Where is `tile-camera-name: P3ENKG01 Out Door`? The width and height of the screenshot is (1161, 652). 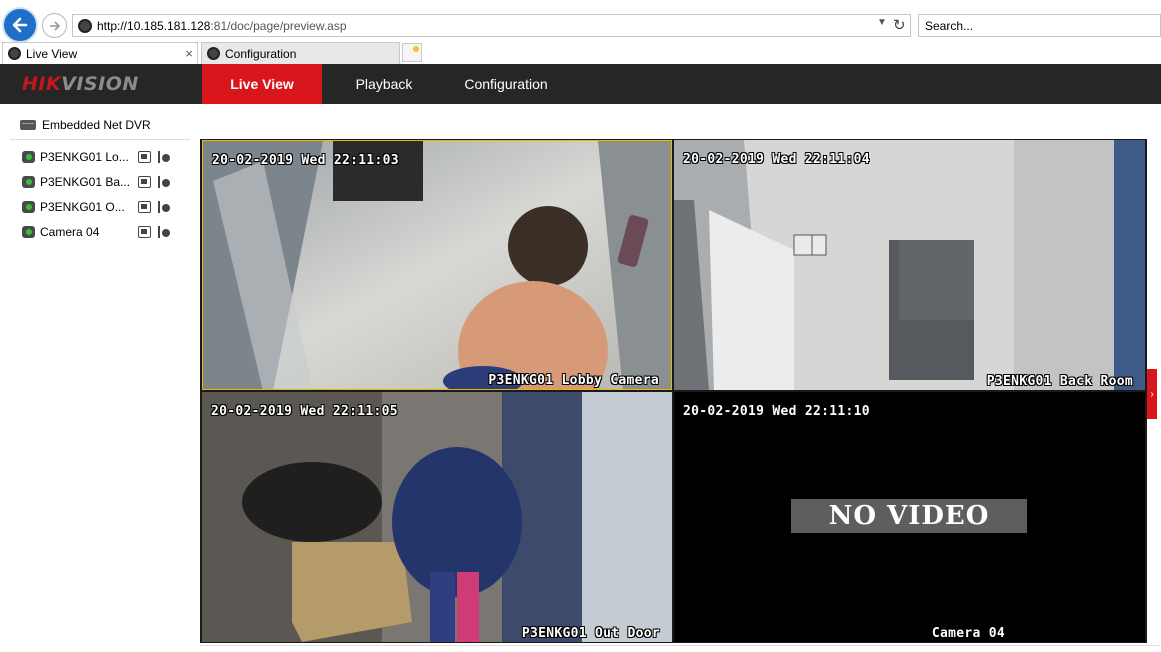 tile-camera-name: P3ENKG01 Out Door is located at coordinates (590, 633).